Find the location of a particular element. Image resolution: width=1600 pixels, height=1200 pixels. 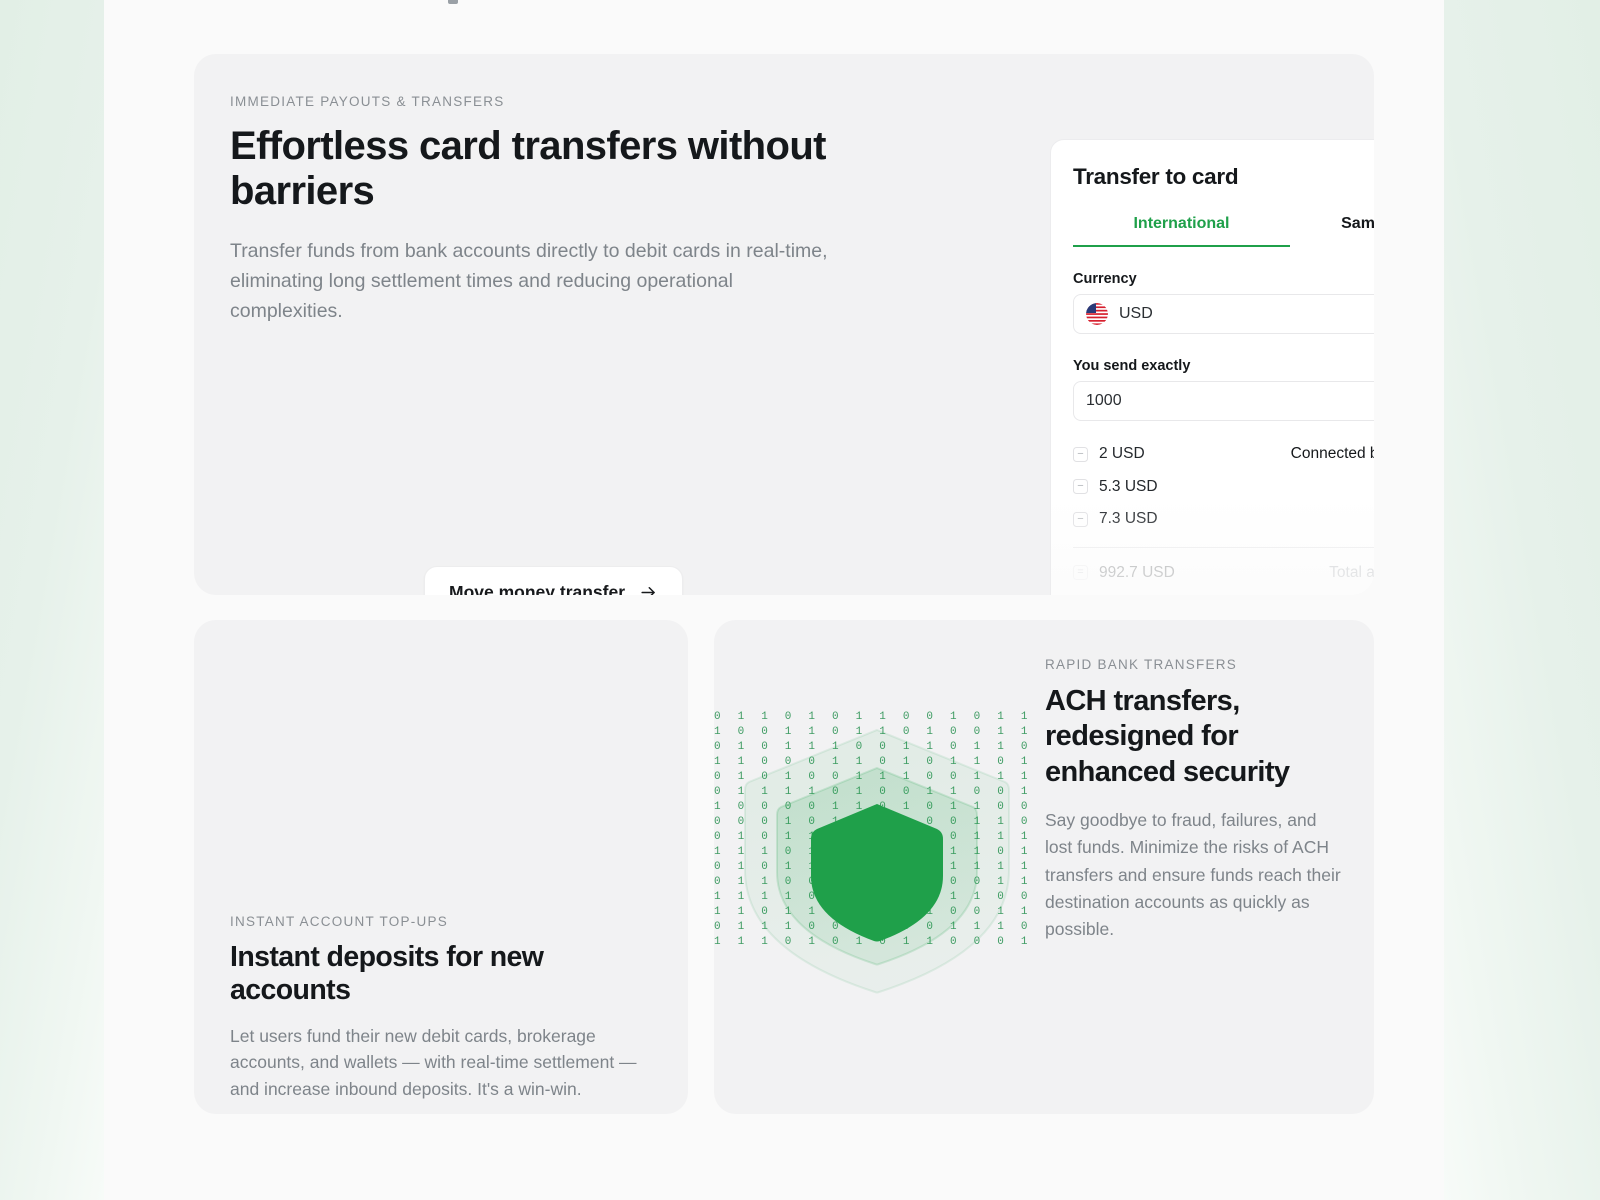

amount-value: 1000 is located at coordinates (1104, 400).